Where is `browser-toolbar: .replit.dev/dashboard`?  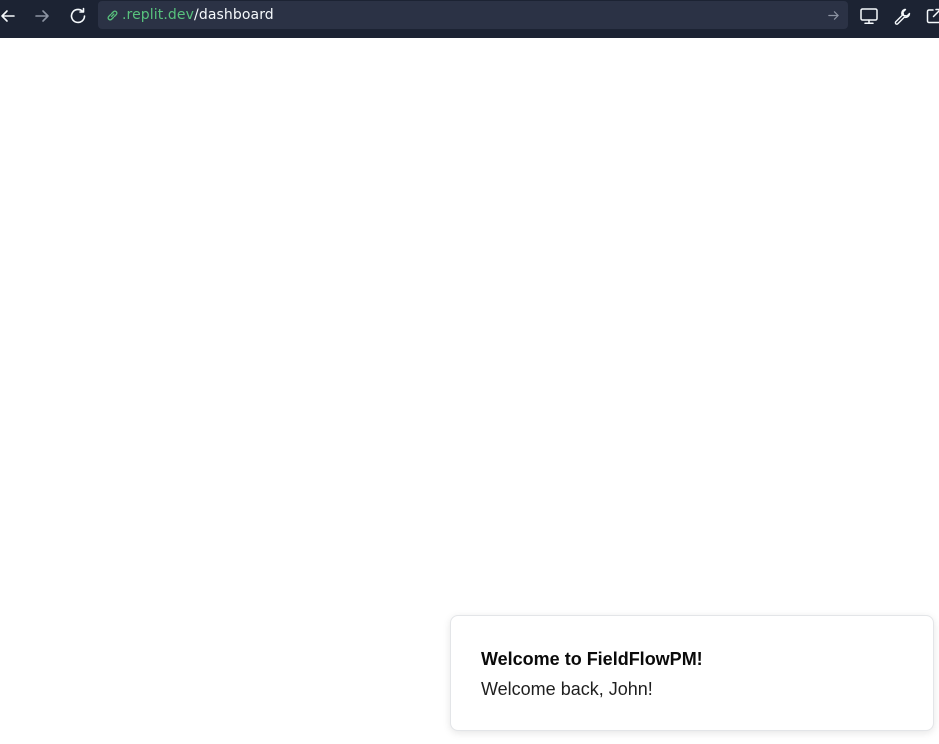
browser-toolbar: .replit.dev/dashboard is located at coordinates (469, 19).